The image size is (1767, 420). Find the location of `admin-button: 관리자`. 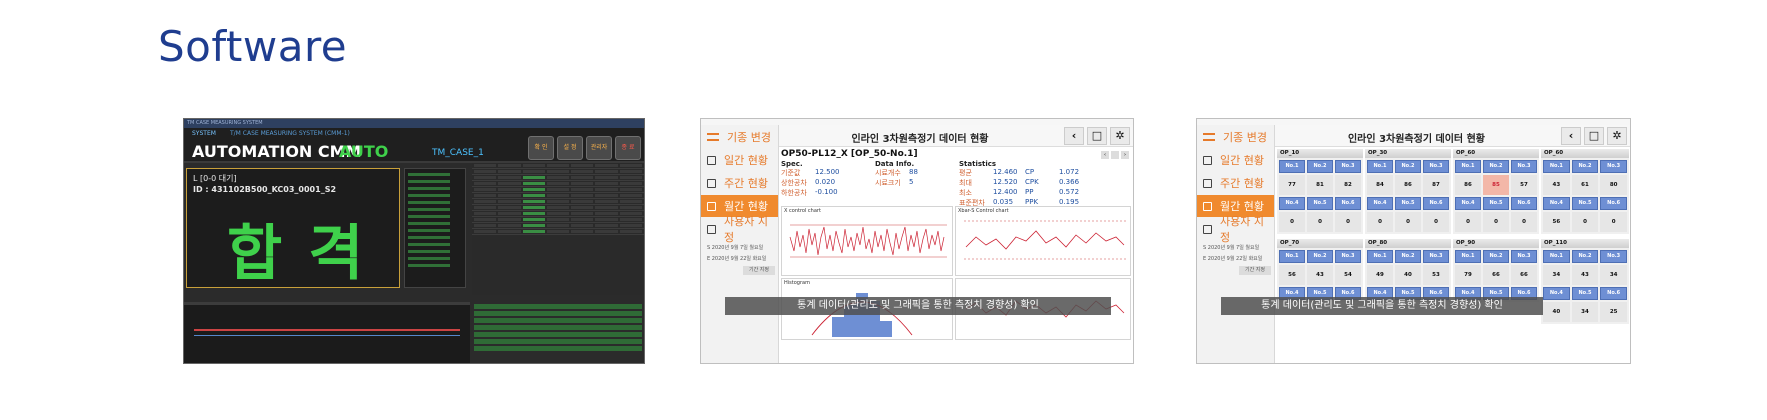

admin-button: 관리자 is located at coordinates (599, 148).